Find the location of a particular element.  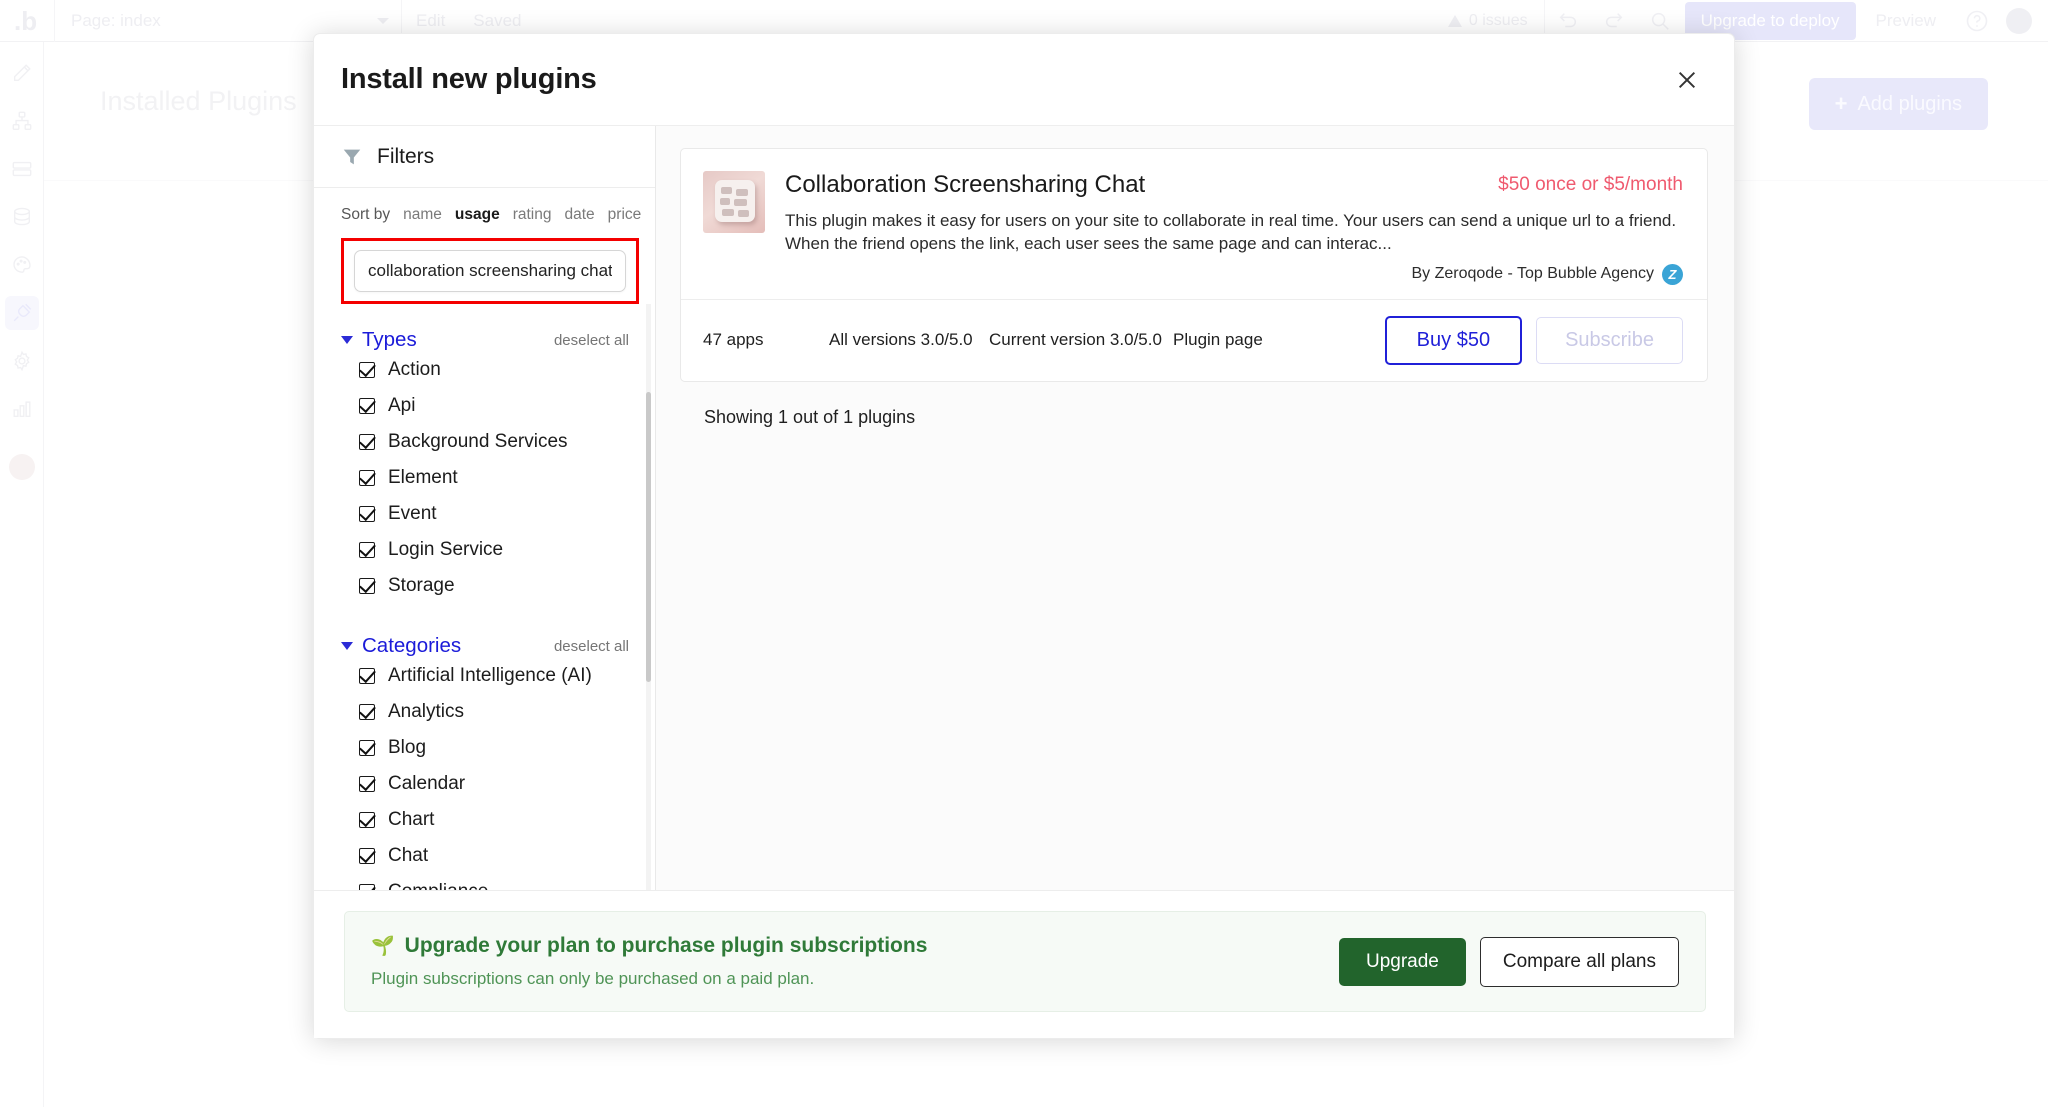

filter-group-title: Types is located at coordinates (389, 339).